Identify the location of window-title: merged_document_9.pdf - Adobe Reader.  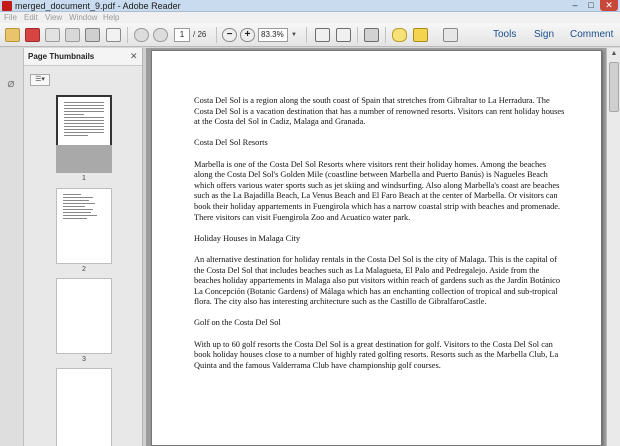
(98, 6).